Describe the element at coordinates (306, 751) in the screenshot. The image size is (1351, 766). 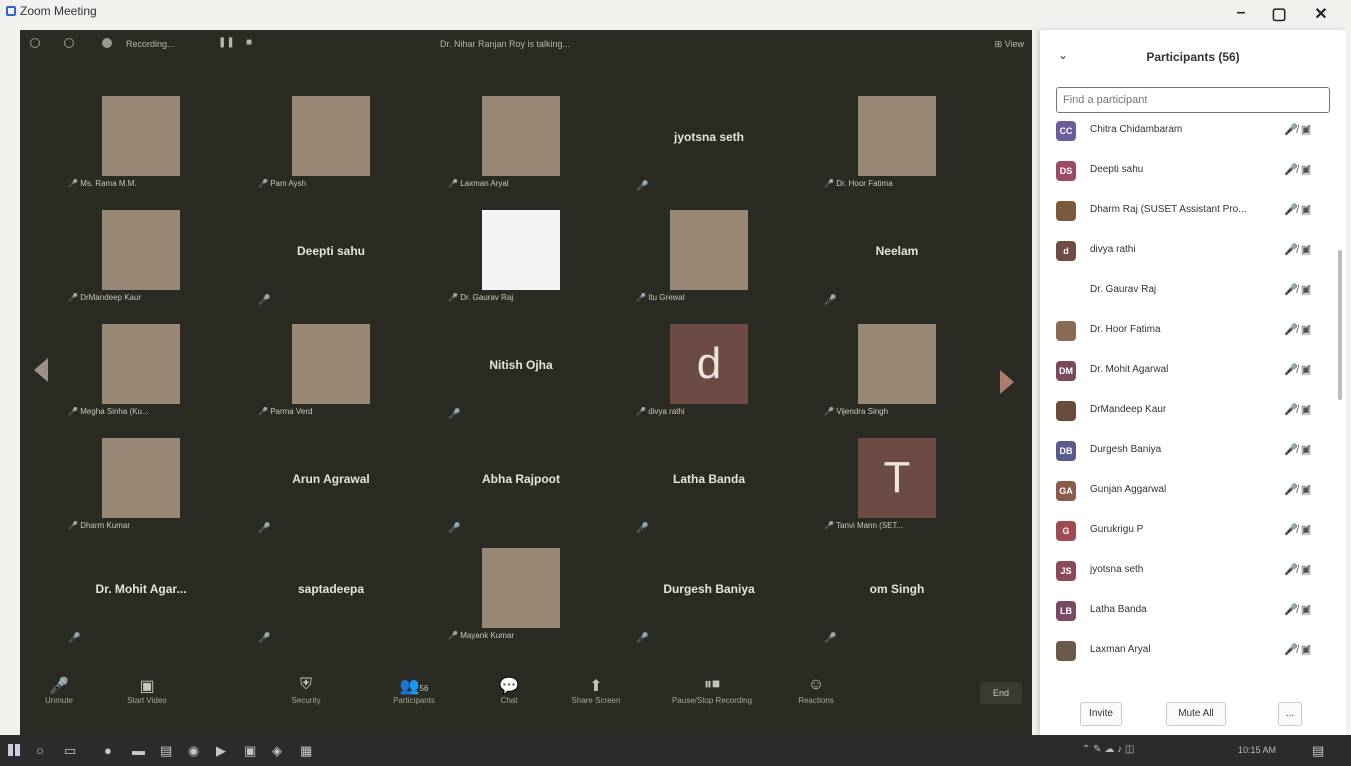
I see `calendar-icon: ▦` at that location.